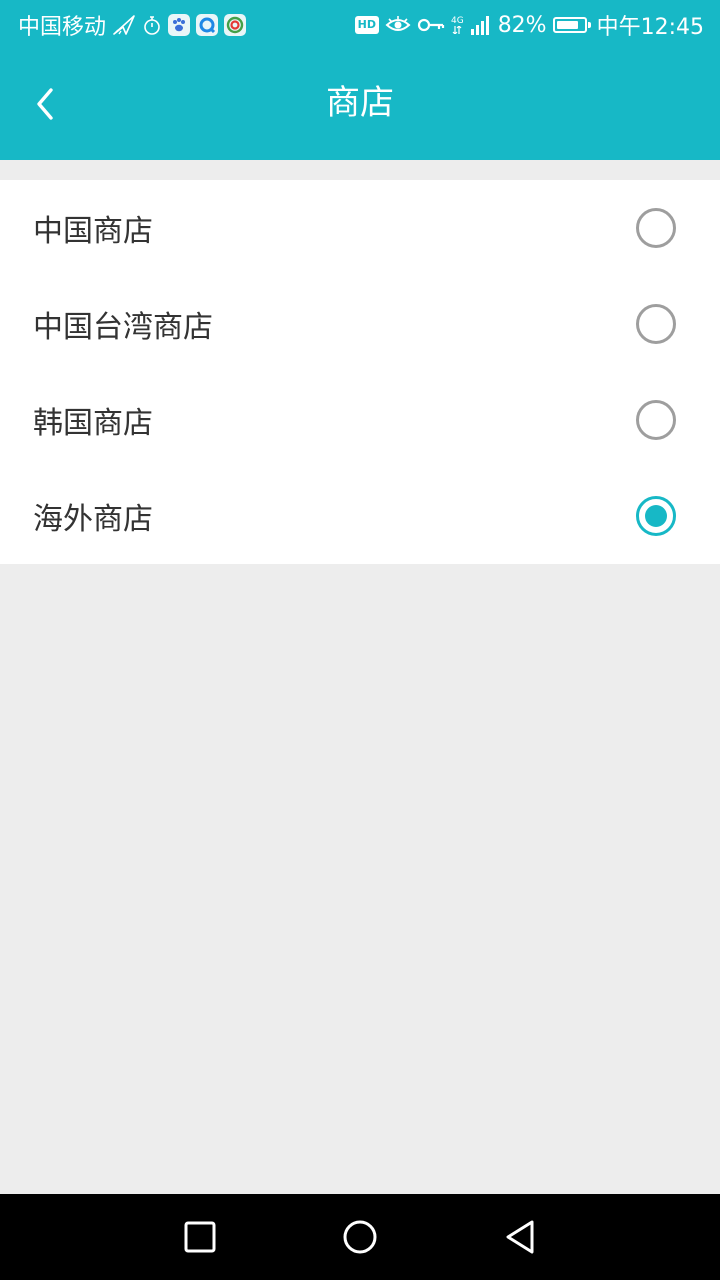 The height and width of the screenshot is (1280, 720). What do you see at coordinates (589, 25) in the screenshot?
I see `battery-nub` at bounding box center [589, 25].